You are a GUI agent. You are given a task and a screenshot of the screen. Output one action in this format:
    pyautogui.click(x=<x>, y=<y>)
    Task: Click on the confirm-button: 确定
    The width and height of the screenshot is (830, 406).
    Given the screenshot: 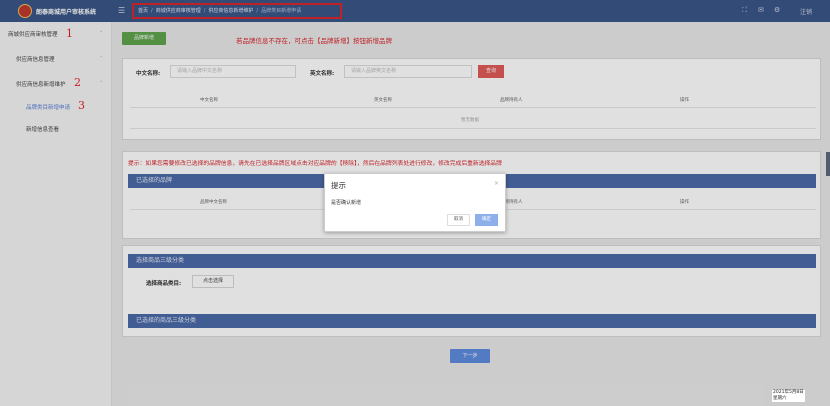 What is the action you would take?
    pyautogui.click(x=486, y=220)
    